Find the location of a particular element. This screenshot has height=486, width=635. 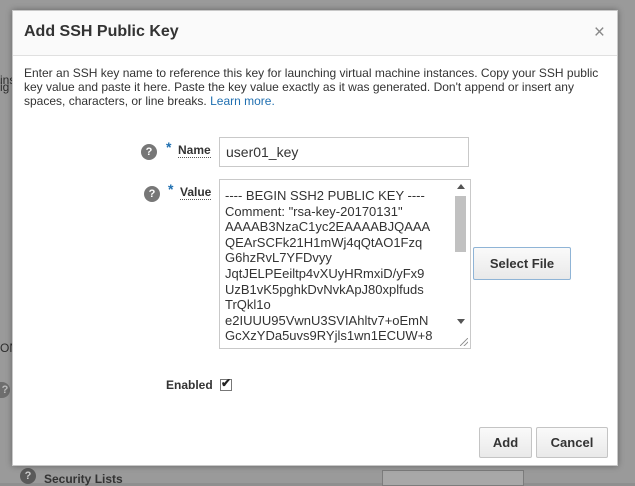

value-line: G6hzRvL7YFDvyy is located at coordinates (278, 258).